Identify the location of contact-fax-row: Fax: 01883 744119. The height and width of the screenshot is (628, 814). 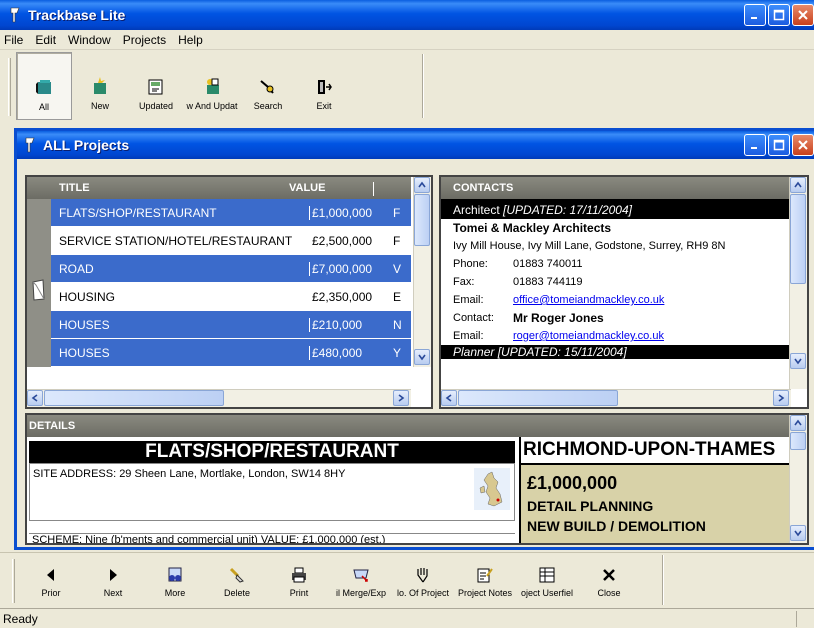
(616, 282).